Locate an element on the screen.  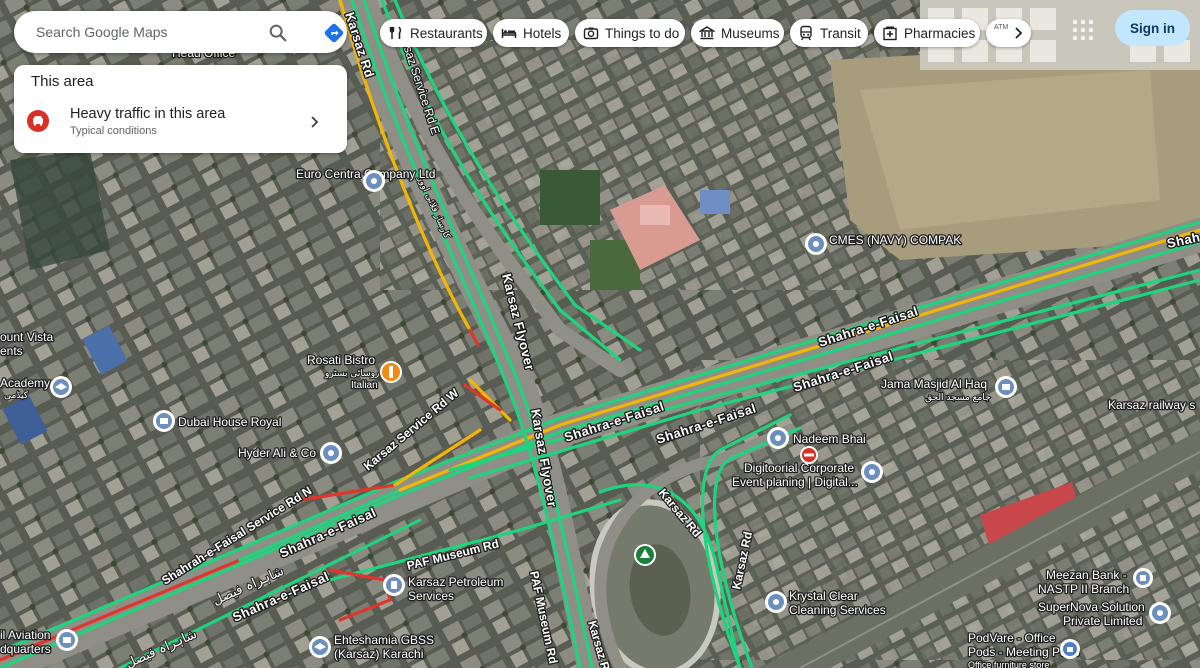
sign-in-button: Sign in is located at coordinates (1152, 28).